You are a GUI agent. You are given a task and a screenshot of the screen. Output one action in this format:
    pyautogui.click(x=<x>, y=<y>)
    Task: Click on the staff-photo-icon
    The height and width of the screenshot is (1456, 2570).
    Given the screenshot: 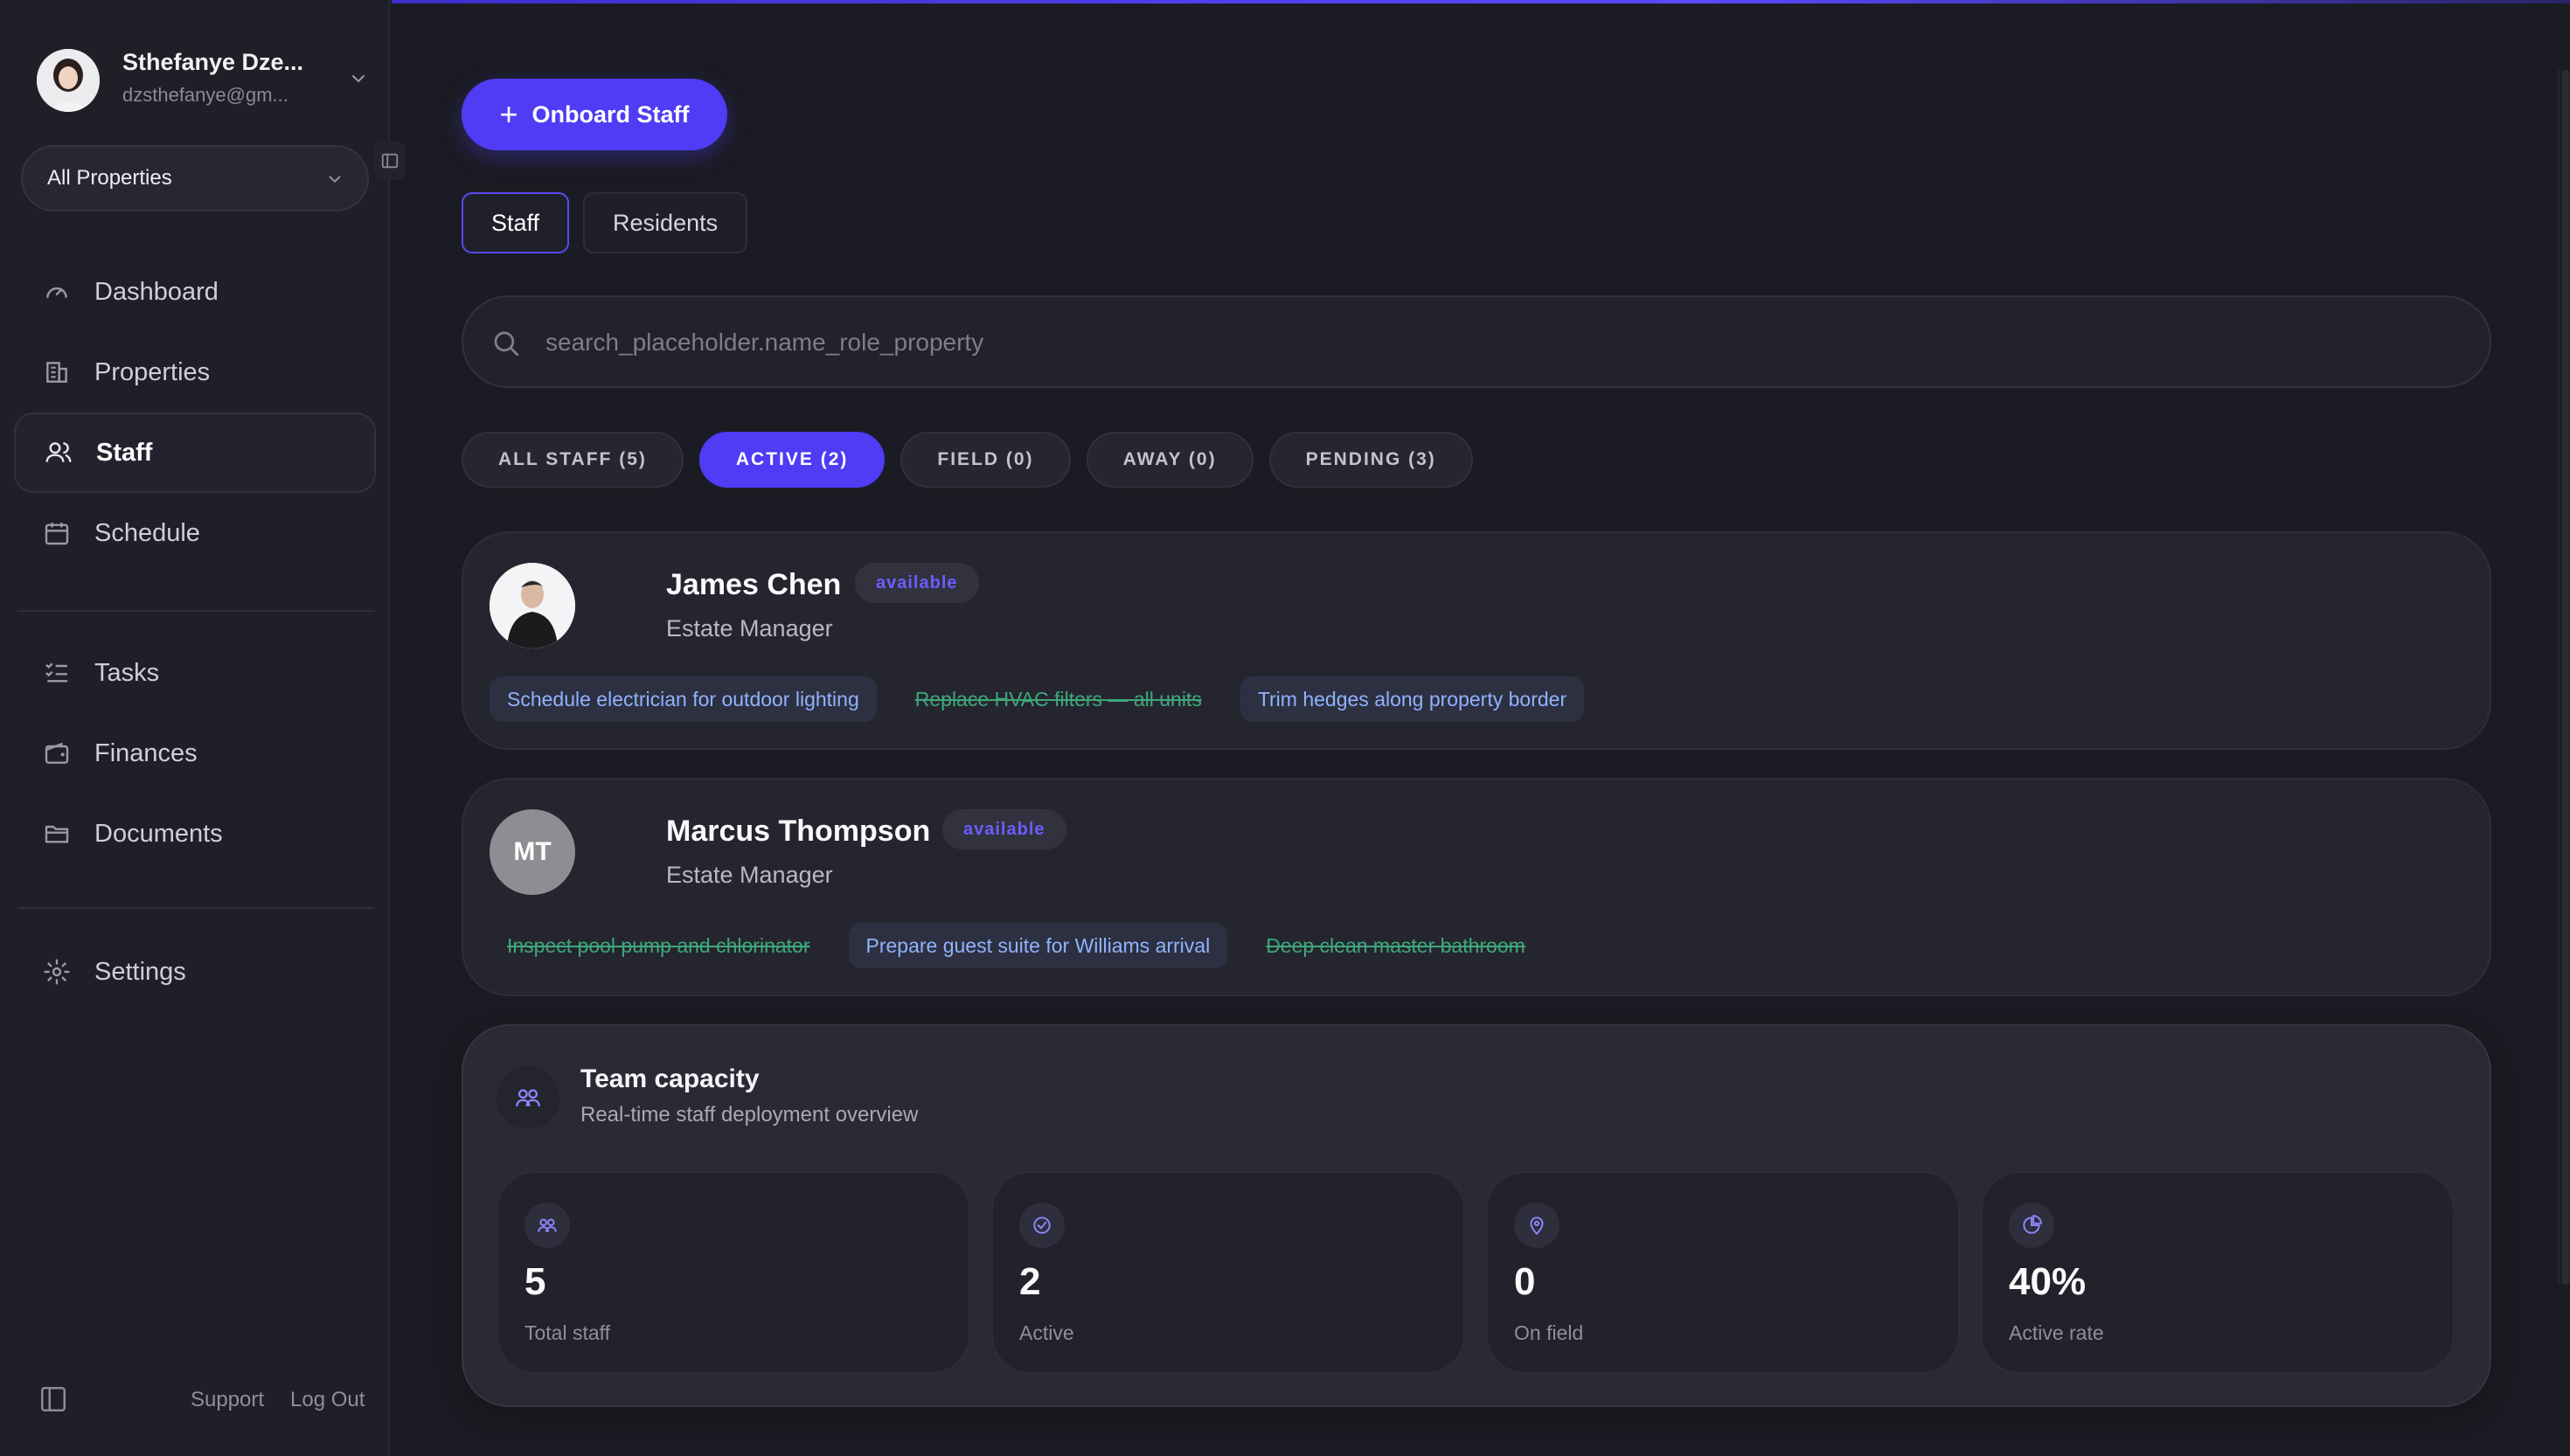 What is the action you would take?
    pyautogui.click(x=532, y=605)
    